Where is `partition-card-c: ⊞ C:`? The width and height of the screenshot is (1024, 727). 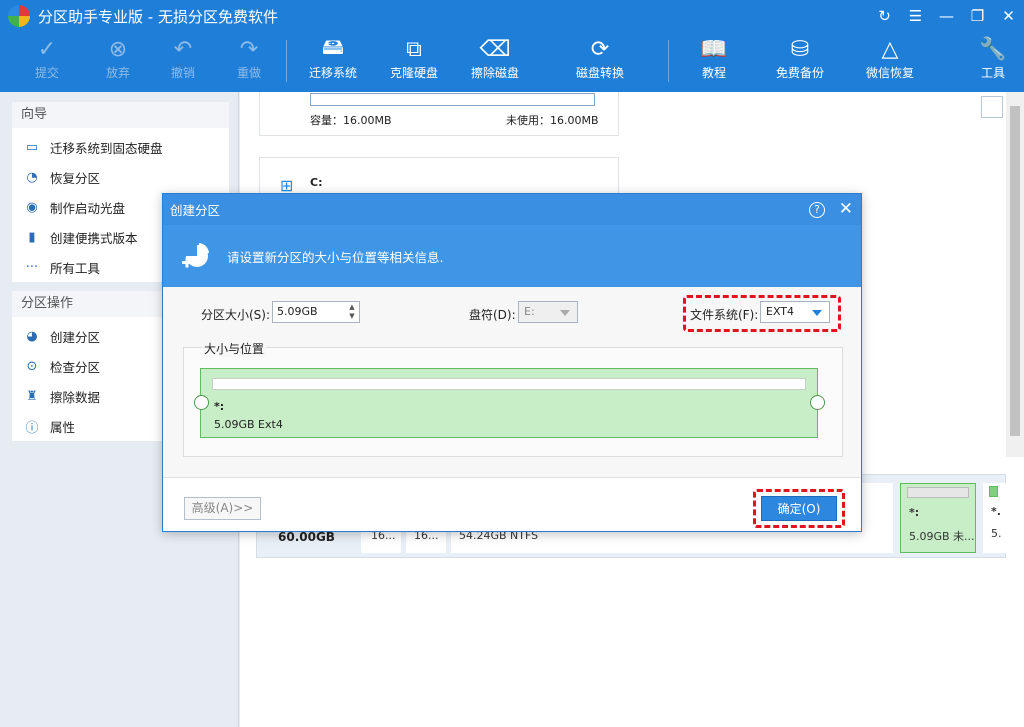 partition-card-c: ⊞ C: is located at coordinates (439, 177).